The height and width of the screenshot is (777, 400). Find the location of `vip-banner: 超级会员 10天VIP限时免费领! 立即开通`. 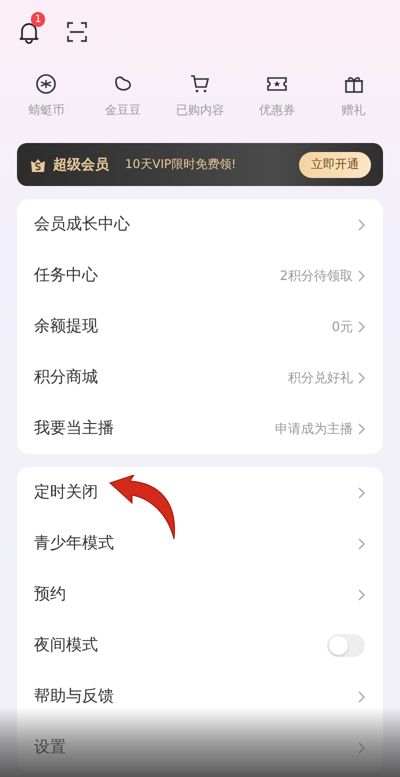

vip-banner: 超级会员 10天VIP限时免费领! 立即开通 is located at coordinates (200, 164).